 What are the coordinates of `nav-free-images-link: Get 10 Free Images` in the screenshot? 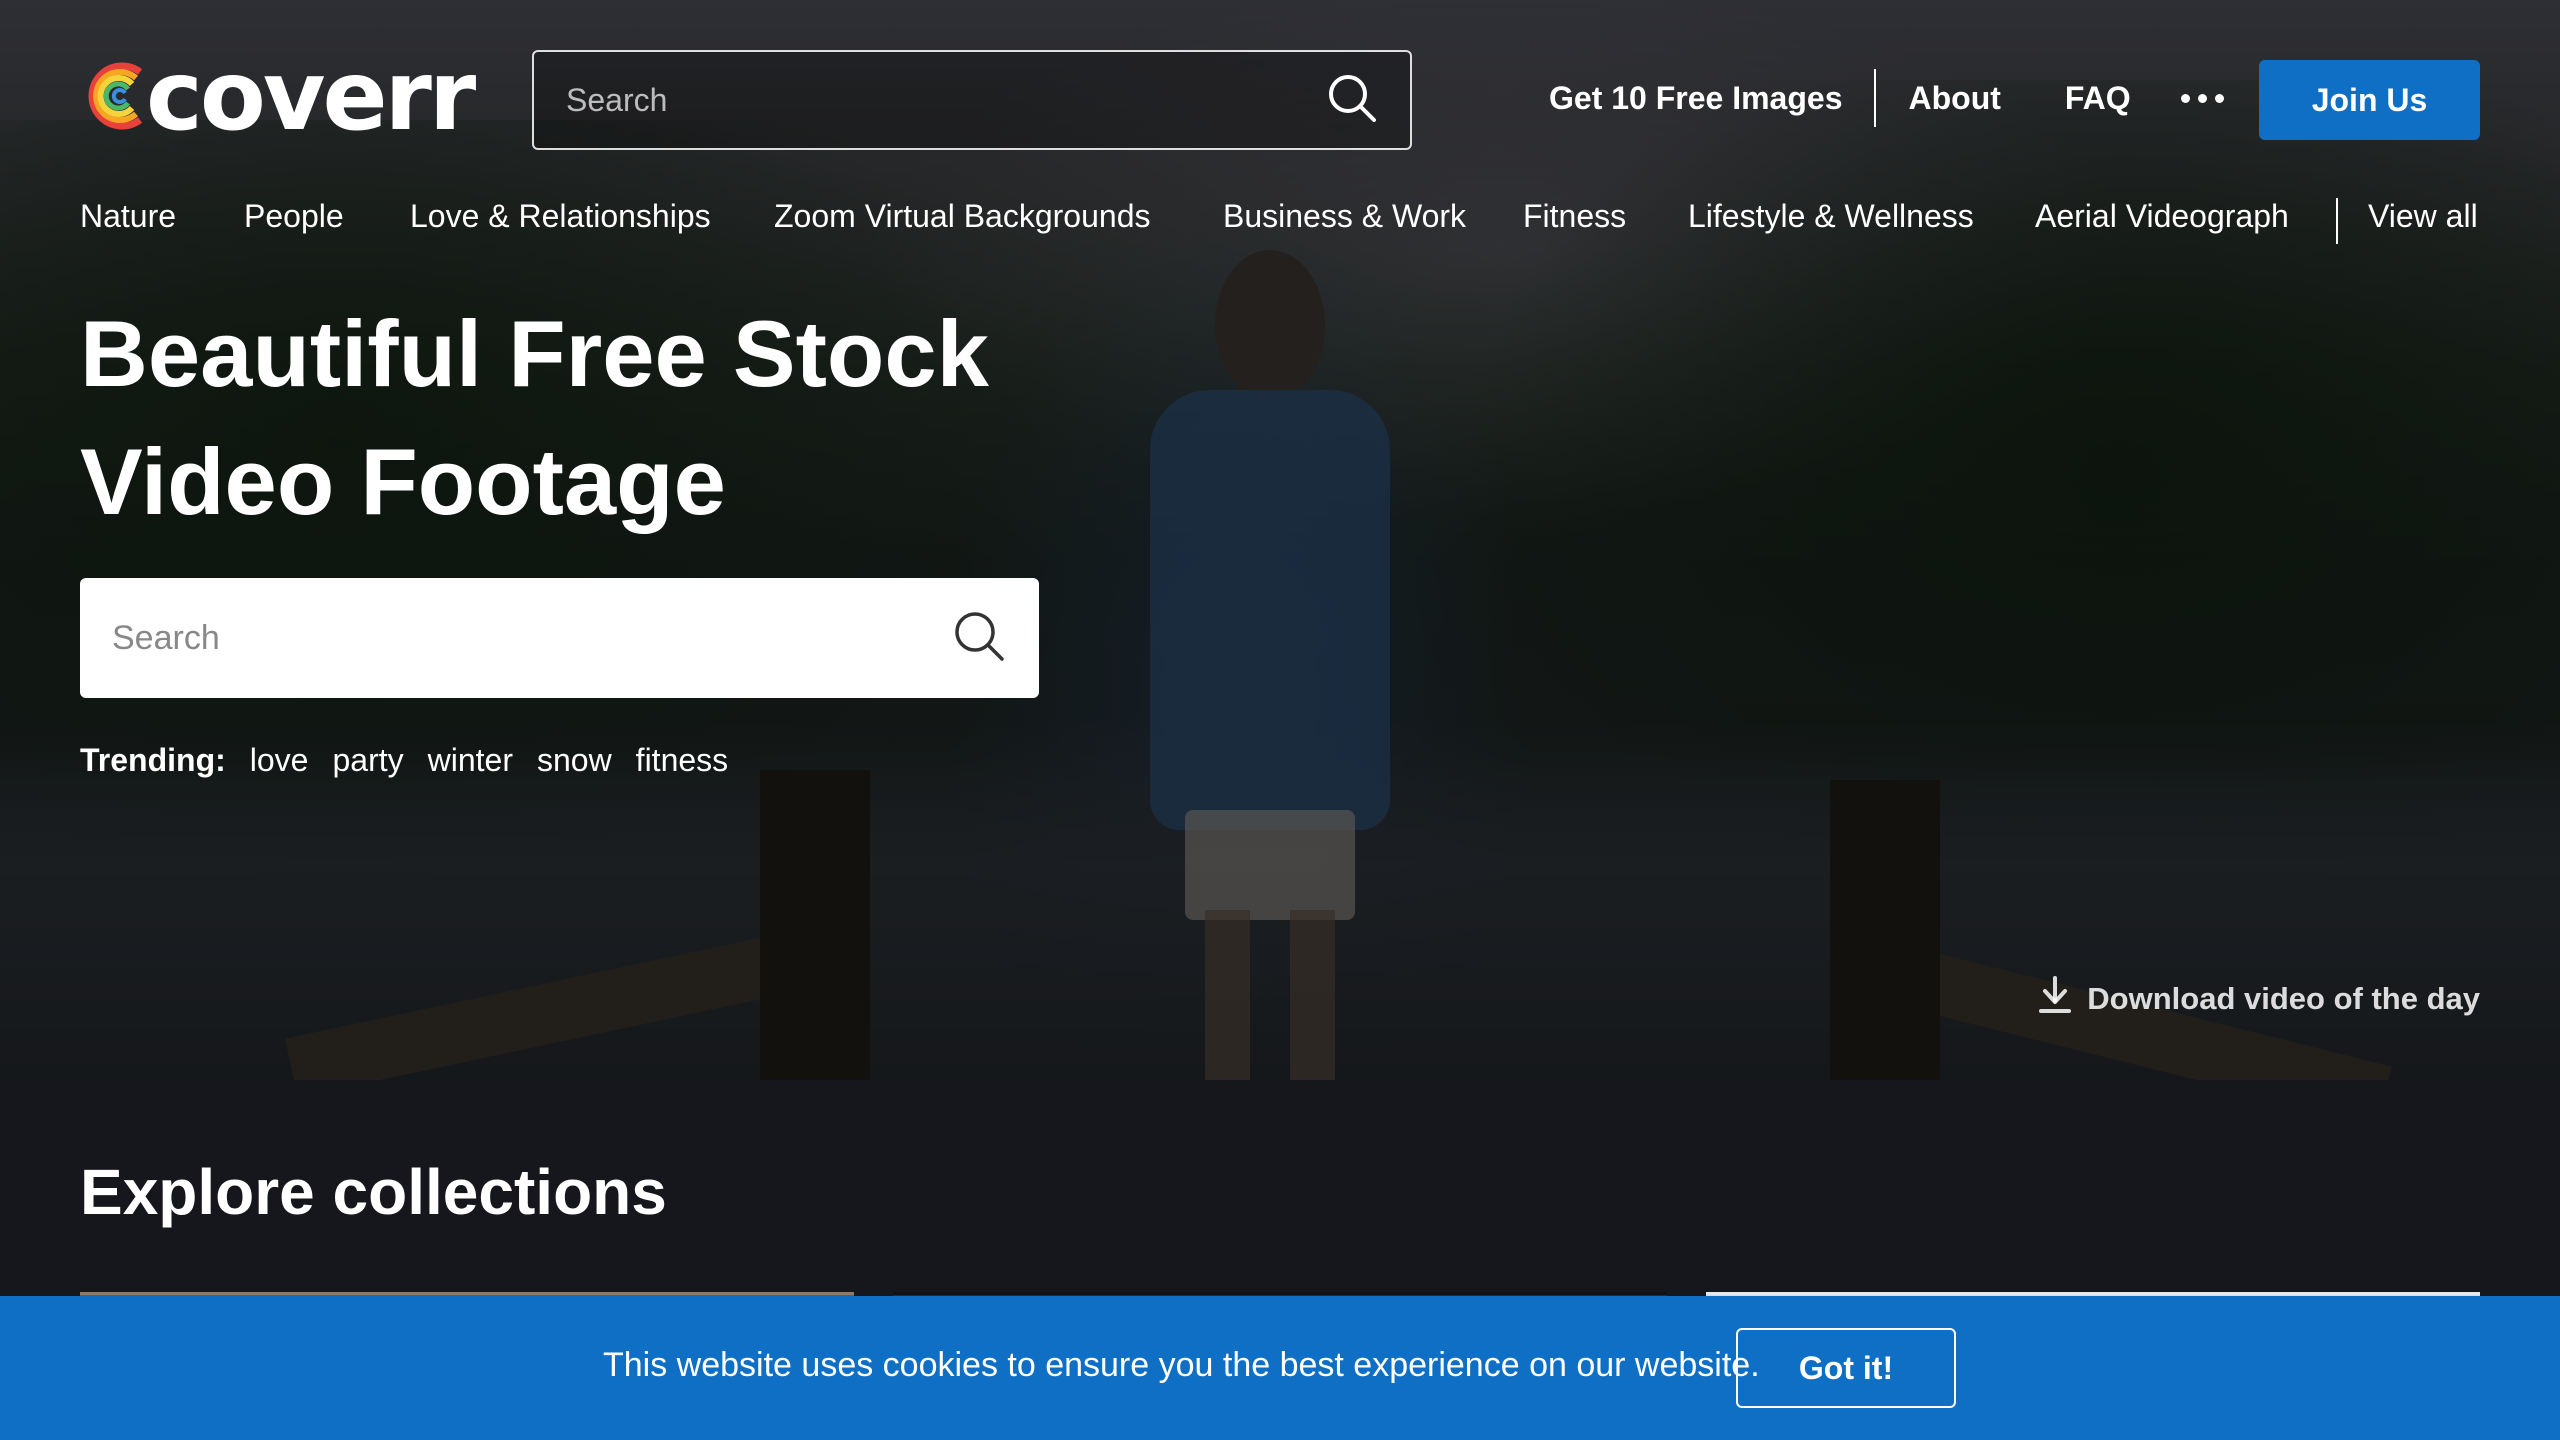 It's located at (1695, 98).